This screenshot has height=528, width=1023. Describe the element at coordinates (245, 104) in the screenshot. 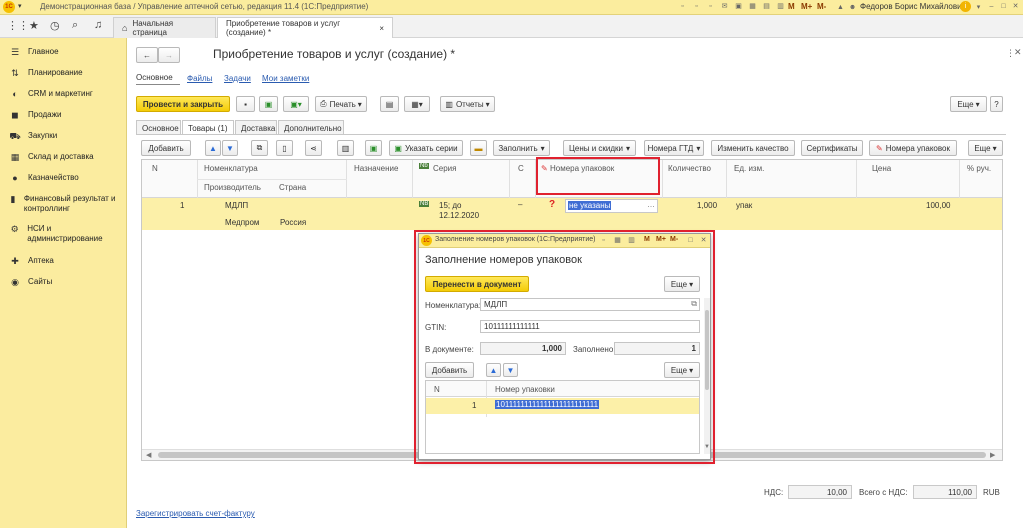

I see `save-doc-button: ▪` at that location.